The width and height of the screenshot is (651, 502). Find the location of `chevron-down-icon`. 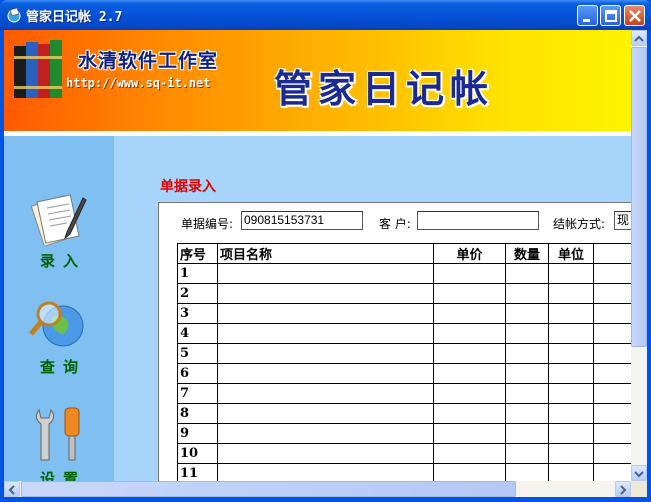

chevron-down-icon is located at coordinates (639, 474).